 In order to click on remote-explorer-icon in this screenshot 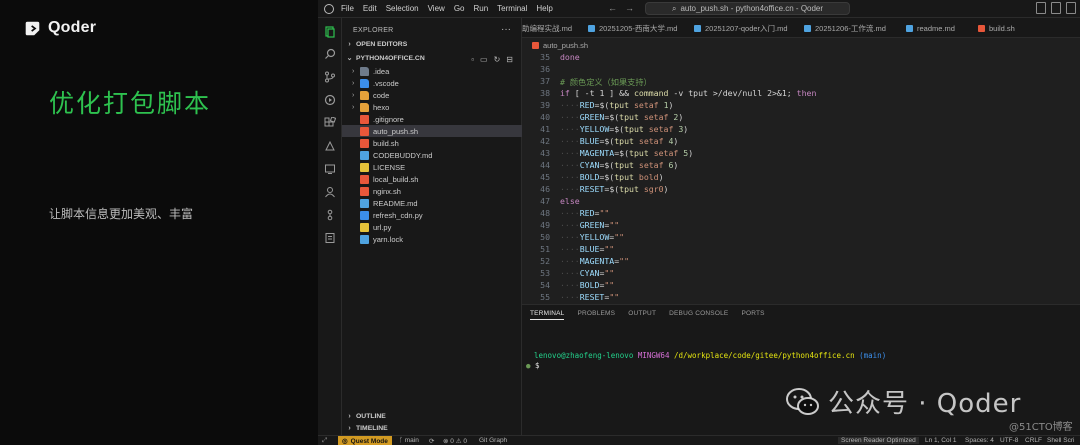, I will do `click(330, 146)`.